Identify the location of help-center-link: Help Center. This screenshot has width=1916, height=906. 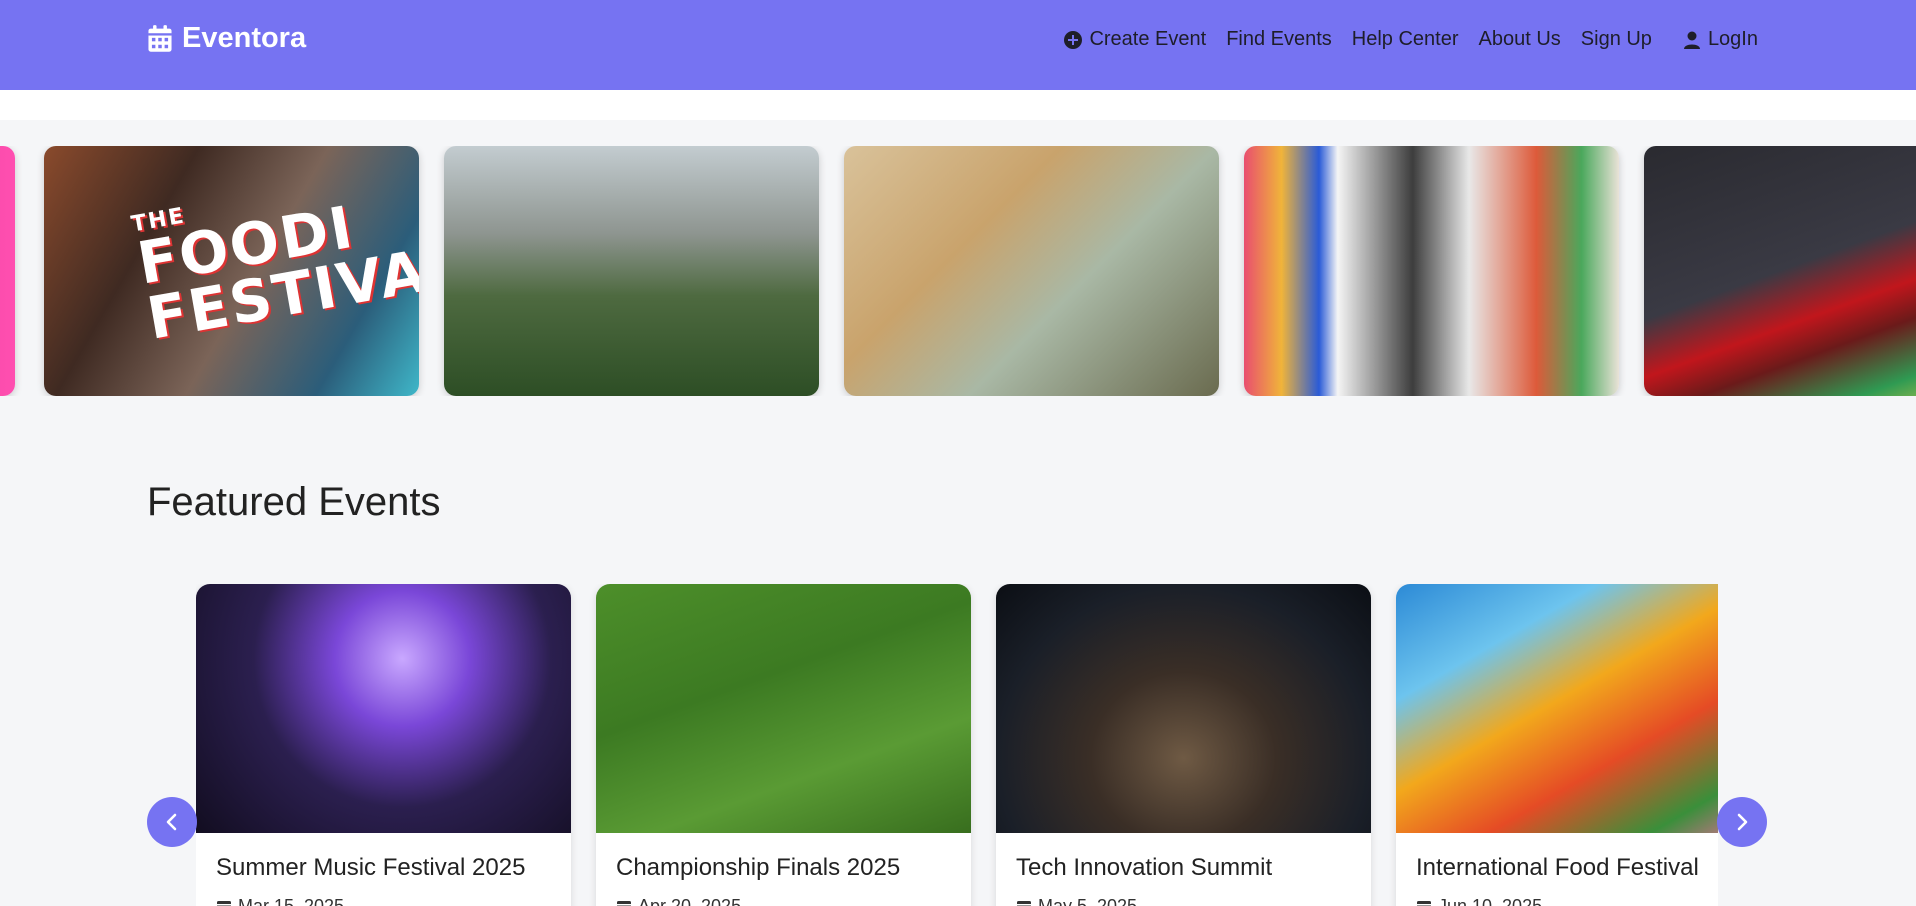
(1405, 39).